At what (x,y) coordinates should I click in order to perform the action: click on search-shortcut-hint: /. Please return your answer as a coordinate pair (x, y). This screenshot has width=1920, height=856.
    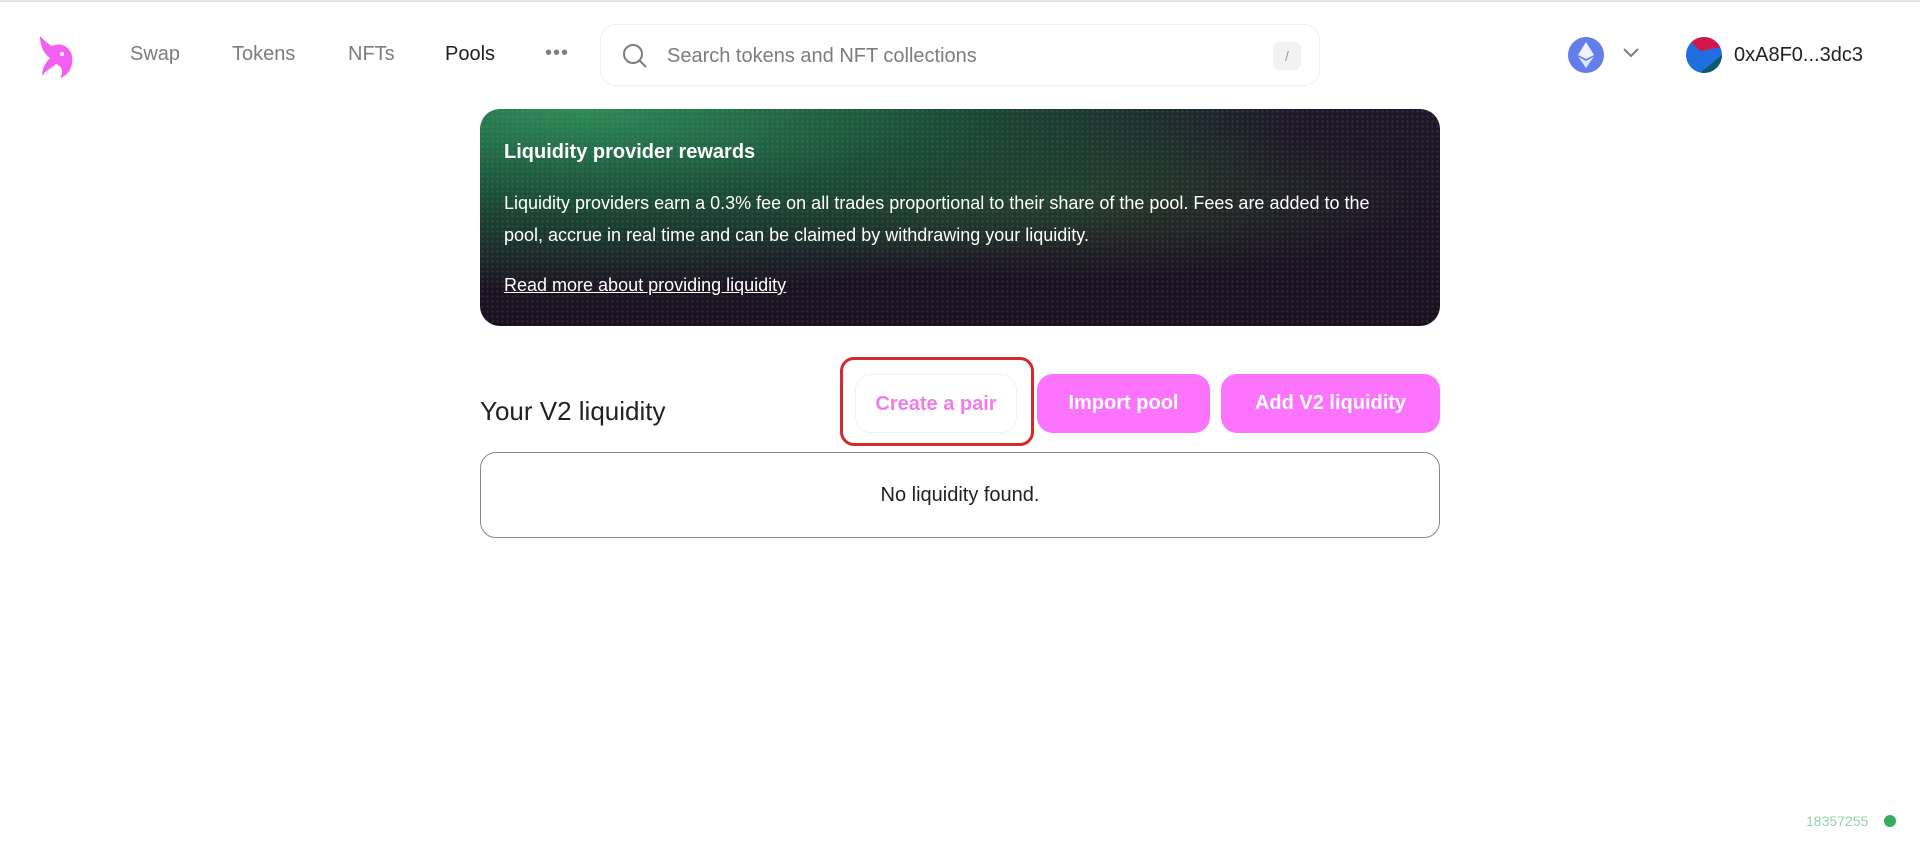
    Looking at the image, I should click on (1287, 56).